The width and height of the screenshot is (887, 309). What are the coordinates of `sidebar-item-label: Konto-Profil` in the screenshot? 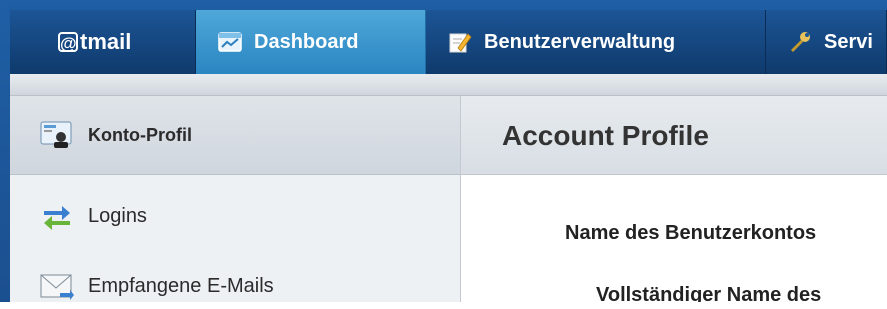 It's located at (140, 134).